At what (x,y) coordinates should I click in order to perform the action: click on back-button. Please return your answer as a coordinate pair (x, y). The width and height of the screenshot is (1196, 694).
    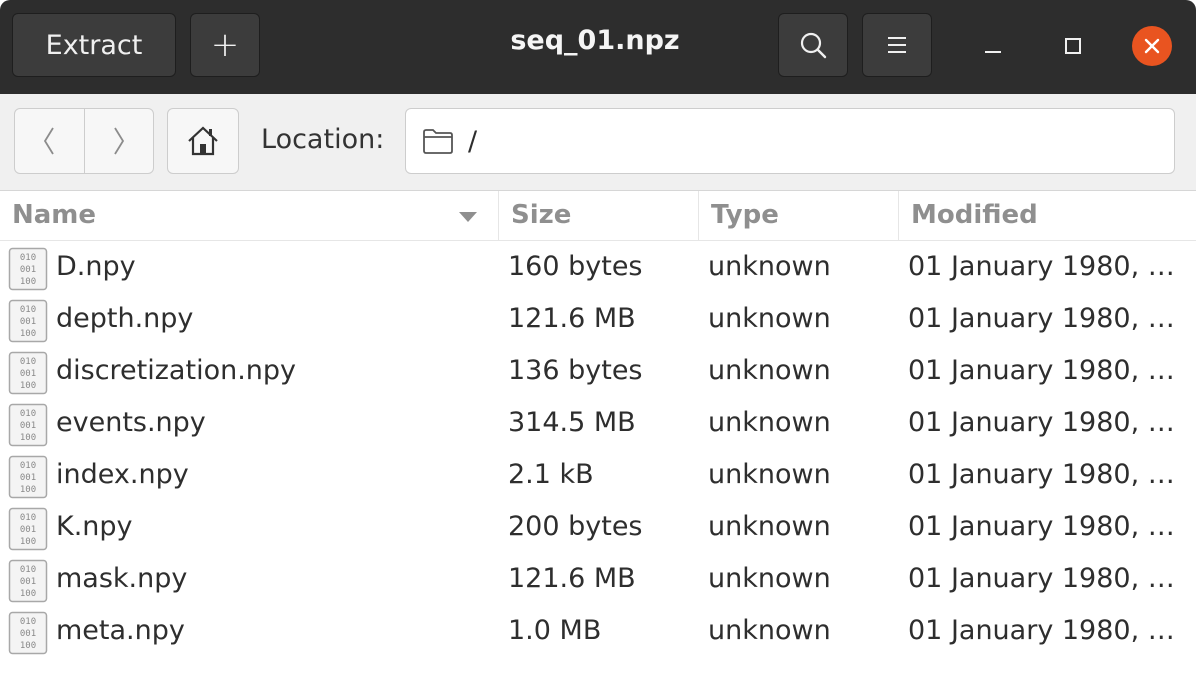
    Looking at the image, I should click on (49, 141).